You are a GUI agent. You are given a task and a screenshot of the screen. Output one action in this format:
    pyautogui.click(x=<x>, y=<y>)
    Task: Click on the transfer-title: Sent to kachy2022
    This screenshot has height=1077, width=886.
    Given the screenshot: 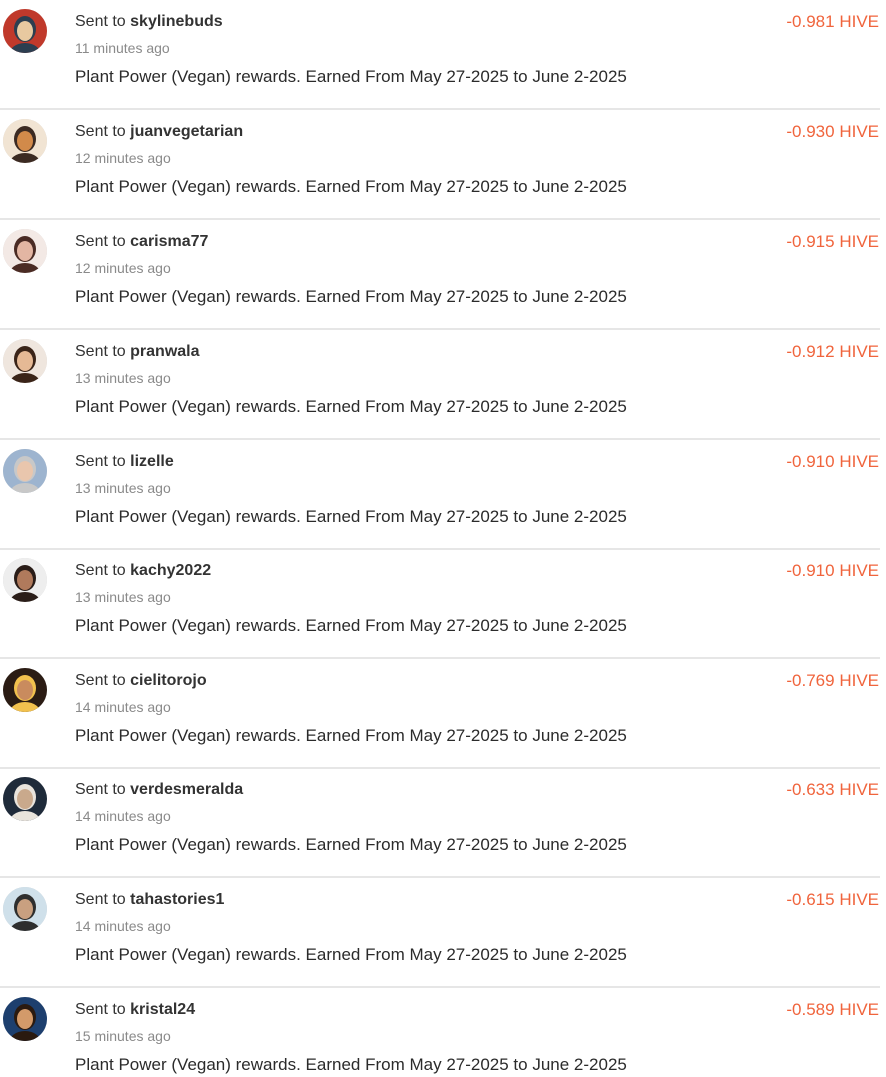 What is the action you would take?
    pyautogui.click(x=143, y=571)
    